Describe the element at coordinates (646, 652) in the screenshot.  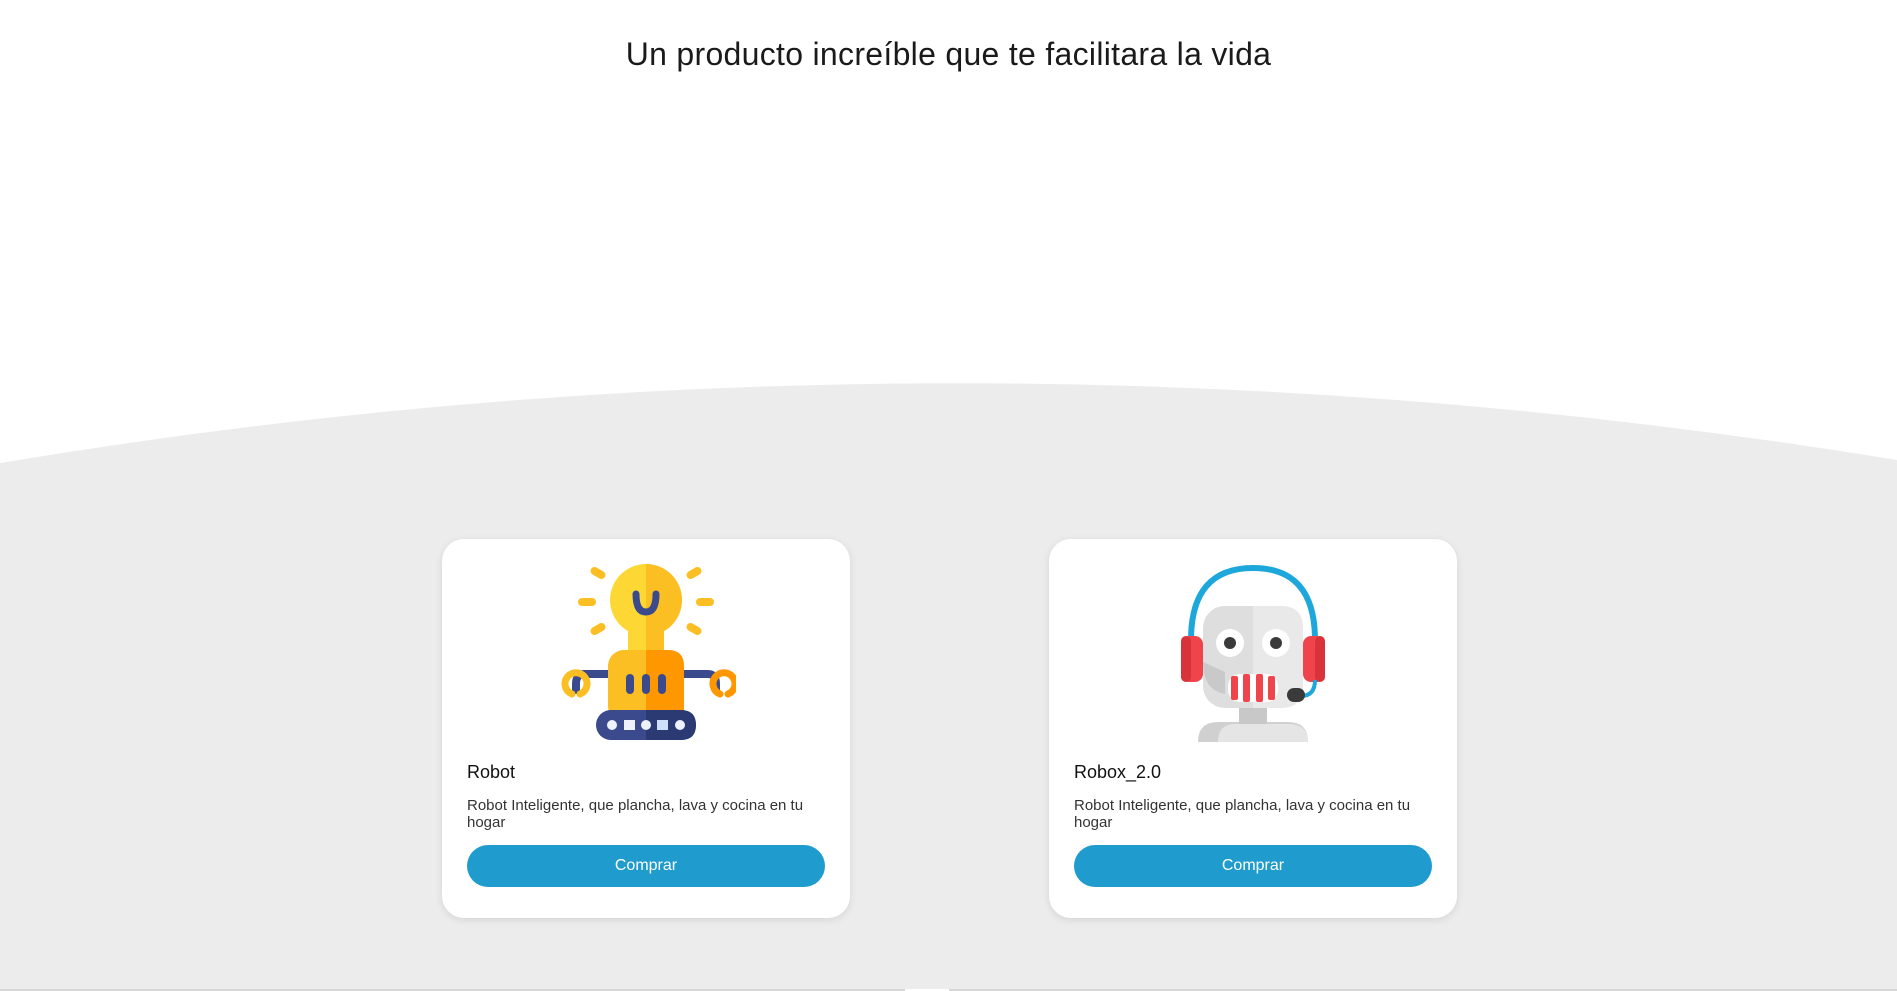
I see `lightbulb-robot-icon` at that location.